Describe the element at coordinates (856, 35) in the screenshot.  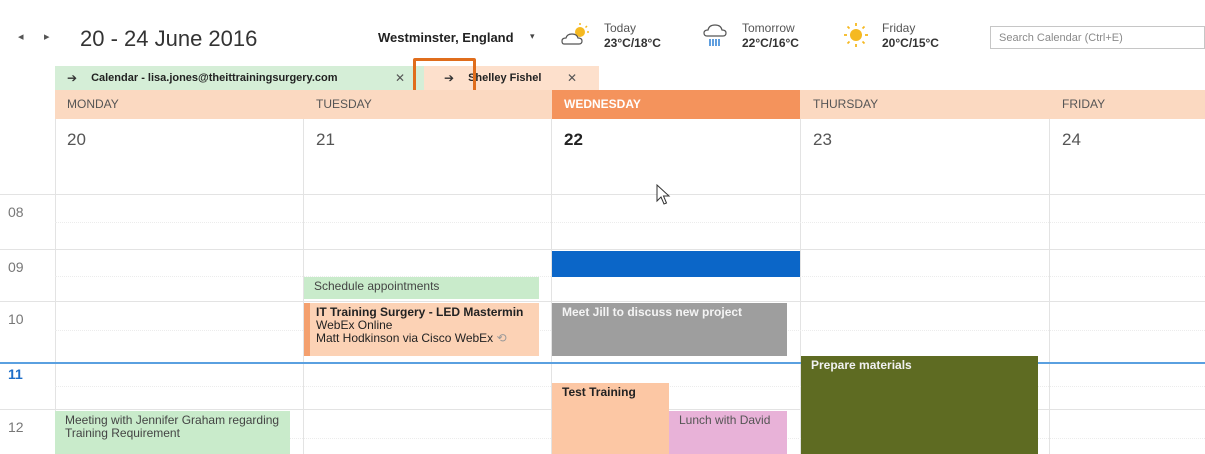
I see `sunny-icon` at that location.